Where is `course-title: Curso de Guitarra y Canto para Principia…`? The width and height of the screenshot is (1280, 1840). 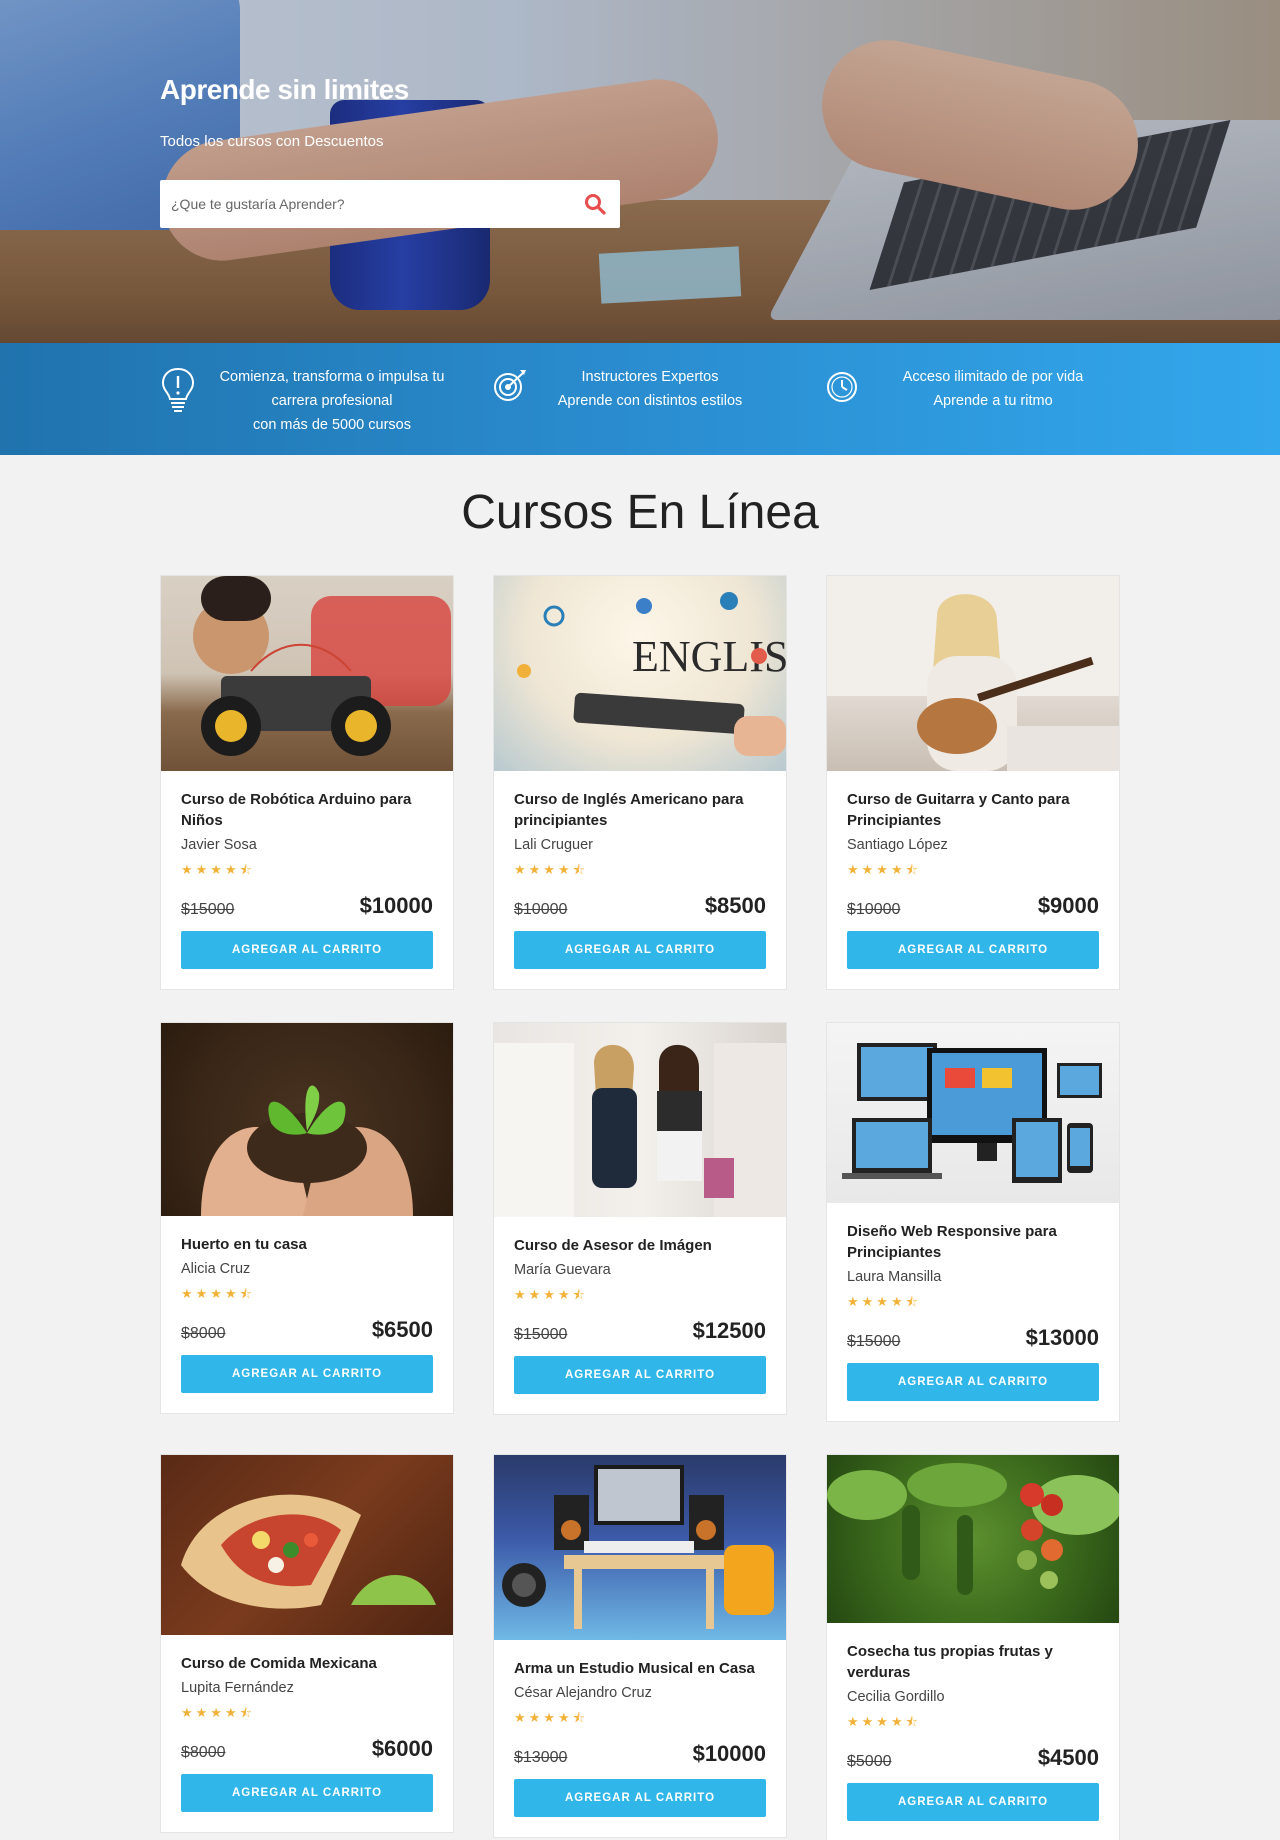 course-title: Curso de Guitarra y Canto para Principia… is located at coordinates (973, 810).